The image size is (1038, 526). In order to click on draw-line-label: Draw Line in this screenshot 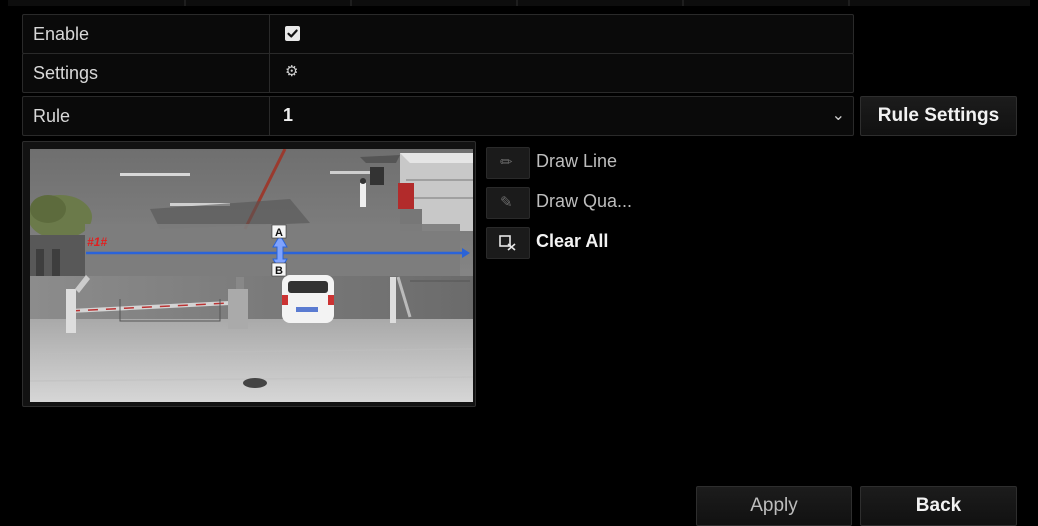, I will do `click(577, 161)`.